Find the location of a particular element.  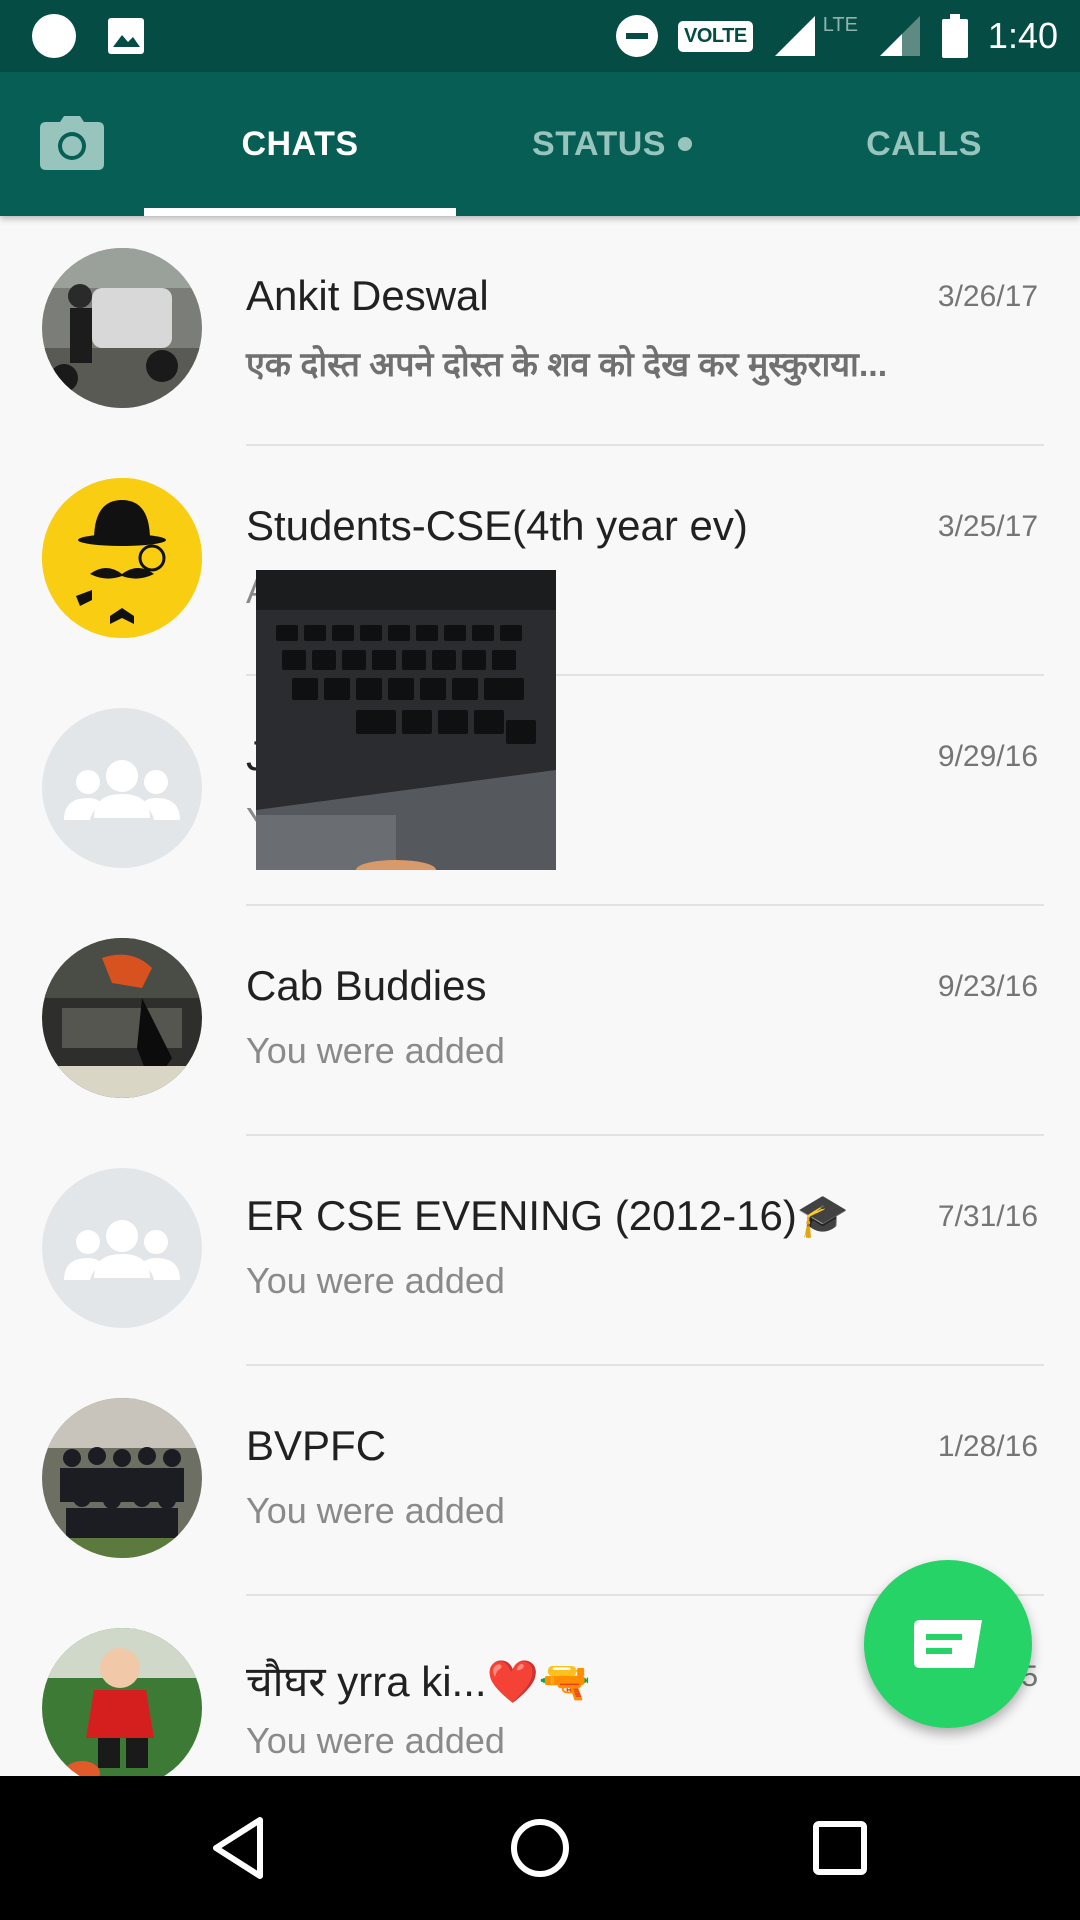

signal-icon is located at coordinates (794, 36).